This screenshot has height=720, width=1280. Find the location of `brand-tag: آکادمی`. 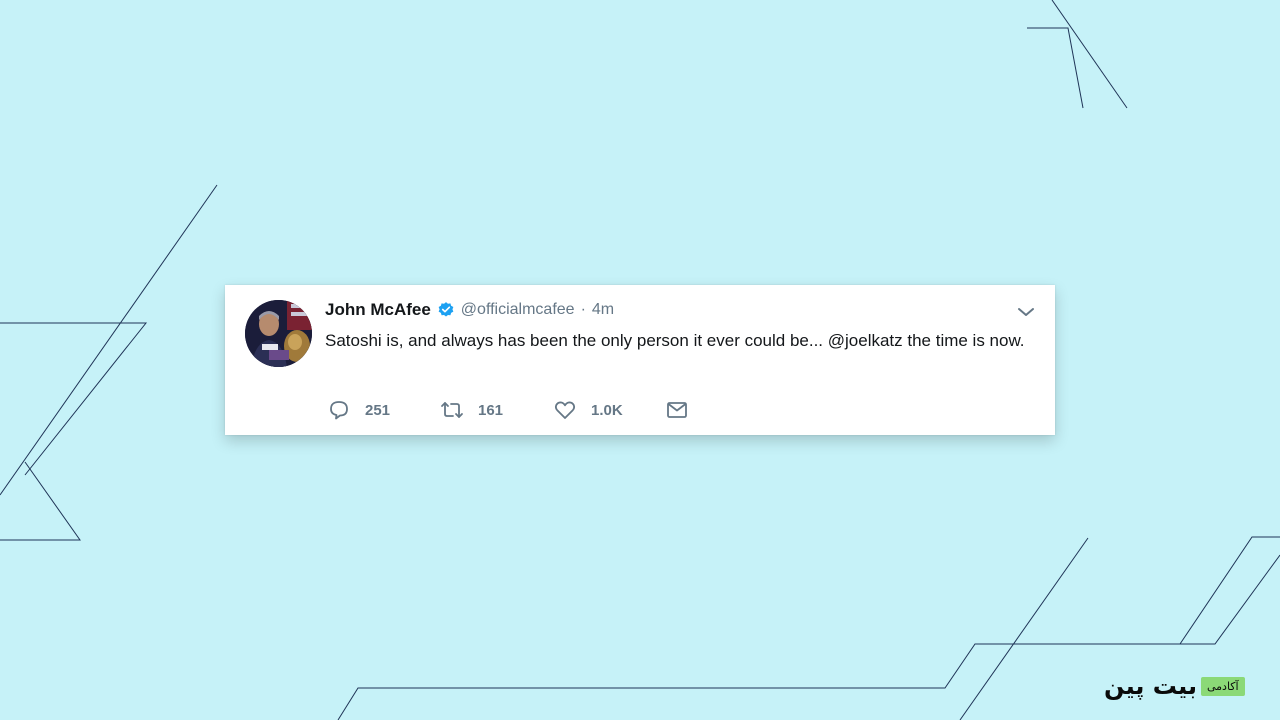

brand-tag: آکادمی is located at coordinates (1222, 686).